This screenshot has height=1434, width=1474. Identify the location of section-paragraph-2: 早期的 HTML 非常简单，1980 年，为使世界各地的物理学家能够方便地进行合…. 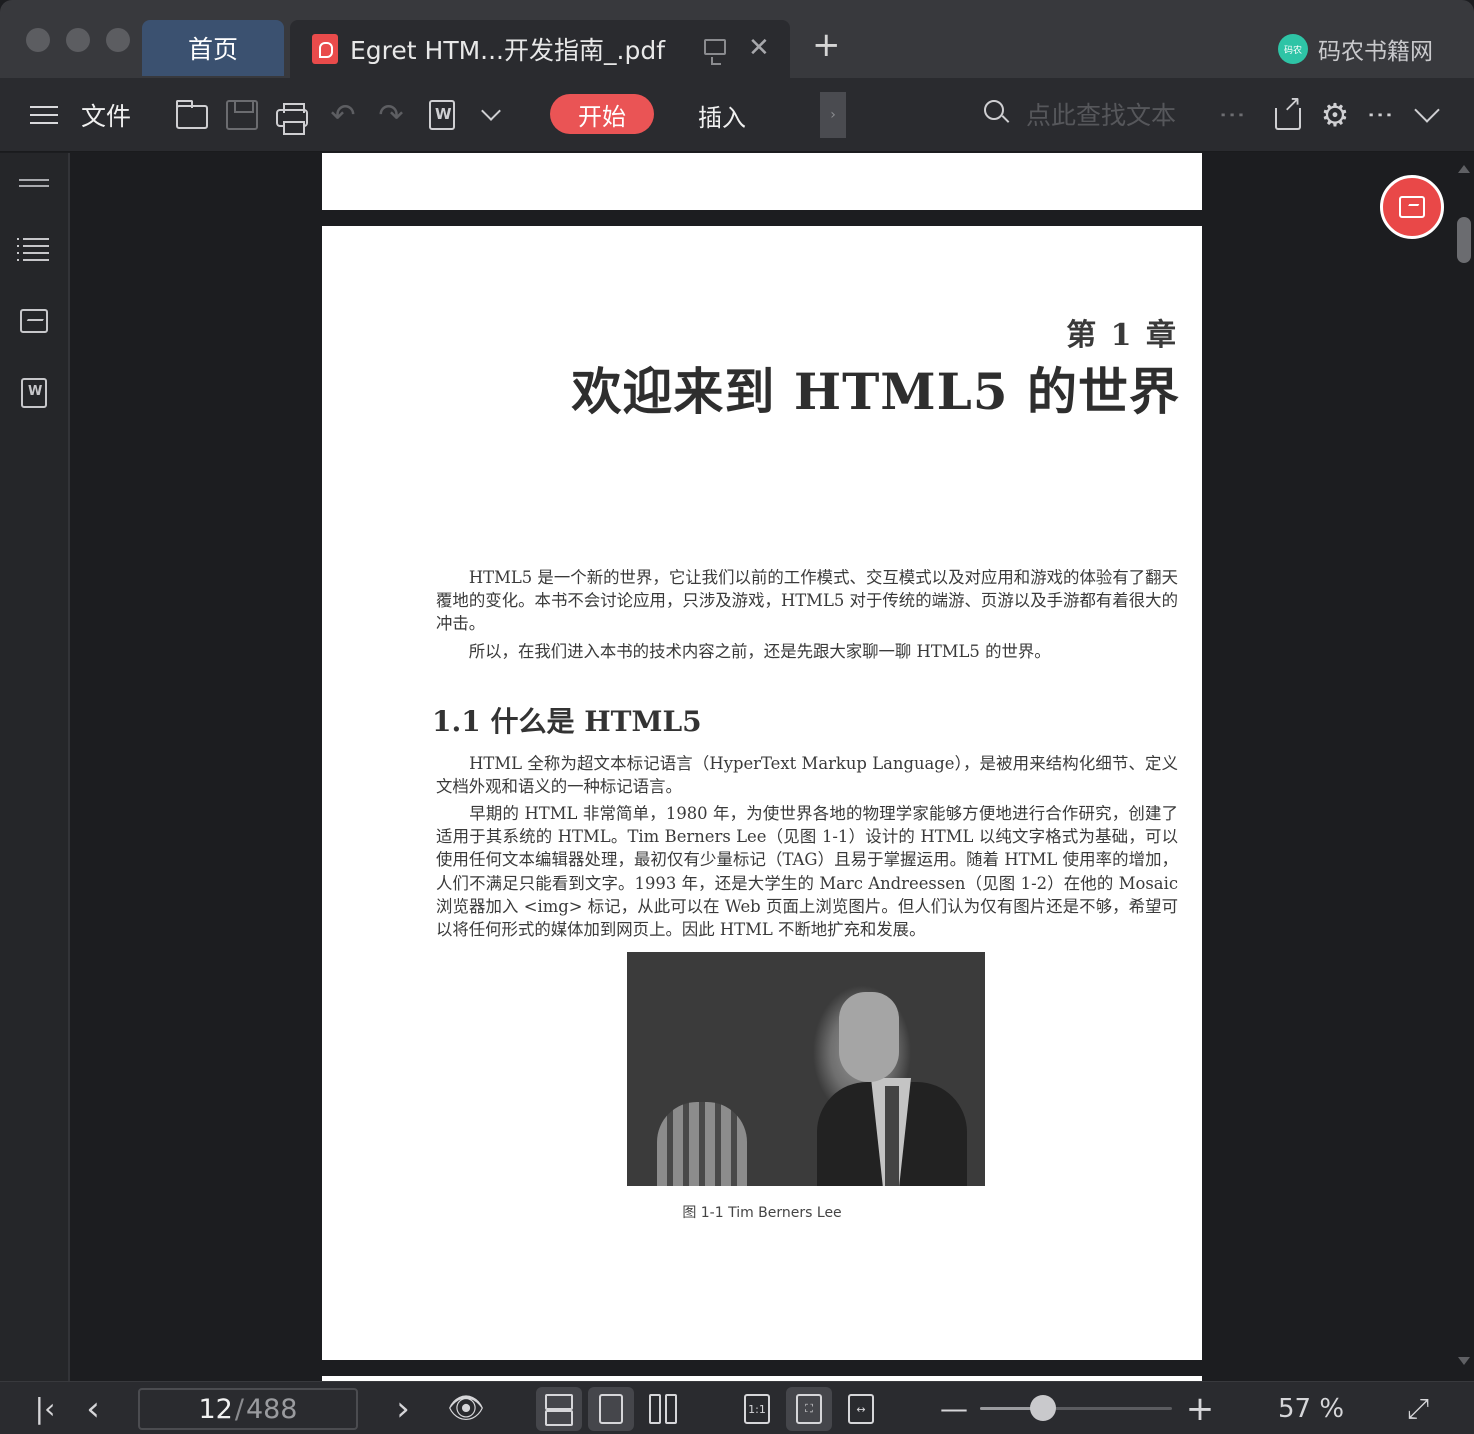
(807, 872).